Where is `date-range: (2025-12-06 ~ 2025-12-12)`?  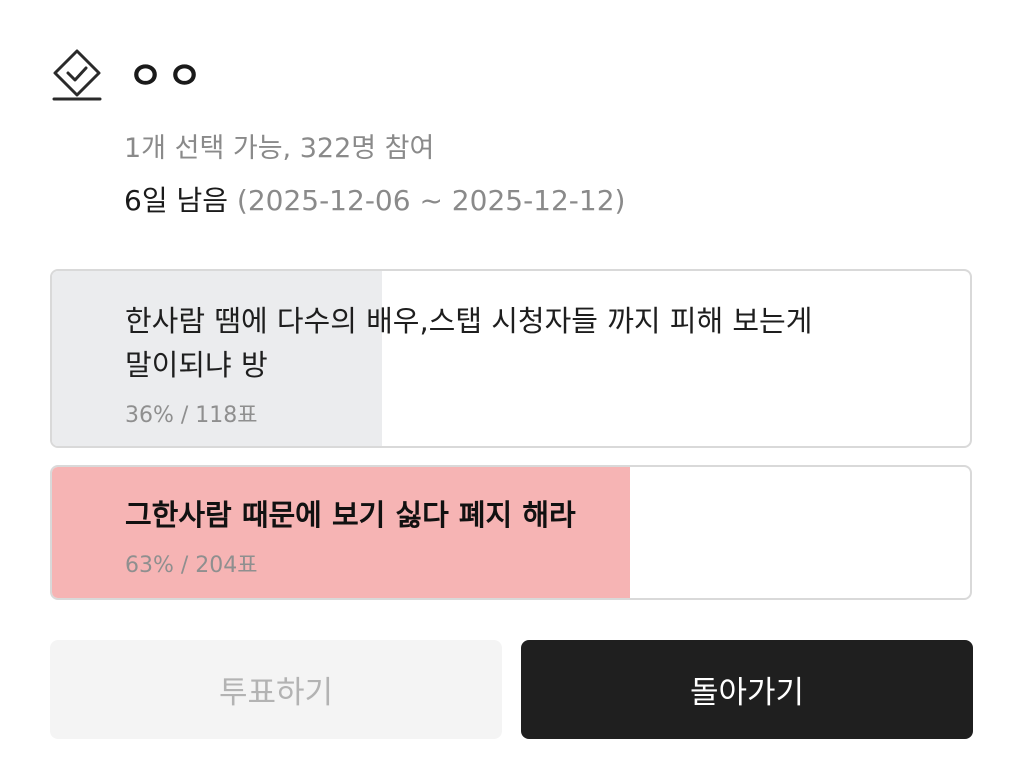
date-range: (2025-12-06 ~ 2025-12-12) is located at coordinates (427, 200).